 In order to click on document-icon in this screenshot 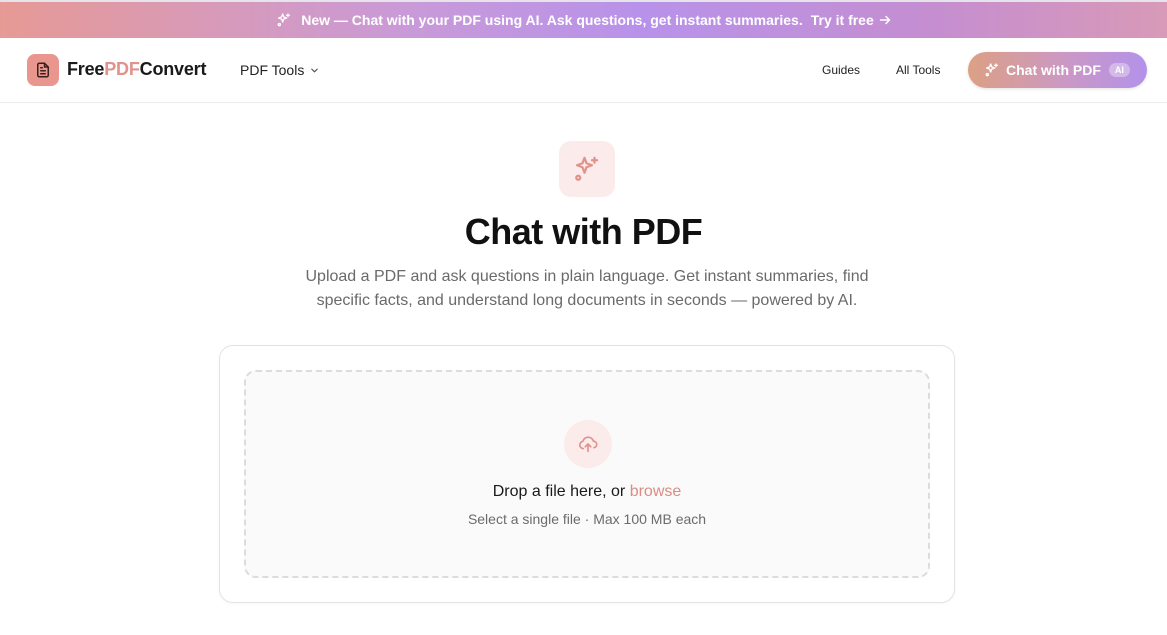, I will do `click(43, 70)`.